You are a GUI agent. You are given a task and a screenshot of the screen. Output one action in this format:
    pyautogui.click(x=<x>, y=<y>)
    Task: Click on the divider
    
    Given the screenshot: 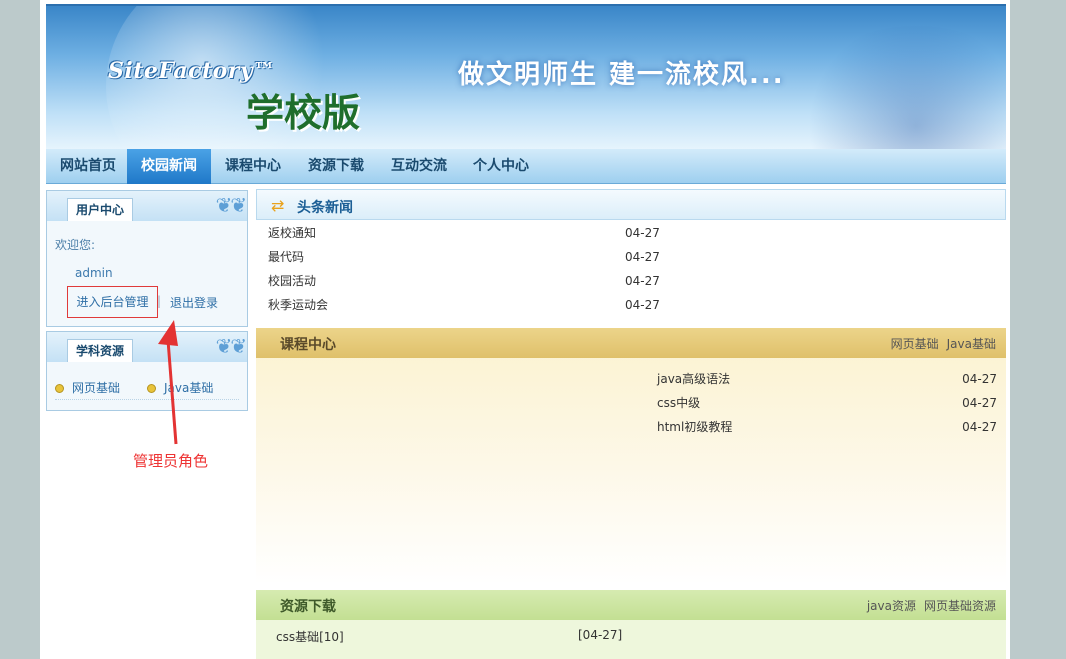 What is the action you would take?
    pyautogui.click(x=147, y=399)
    